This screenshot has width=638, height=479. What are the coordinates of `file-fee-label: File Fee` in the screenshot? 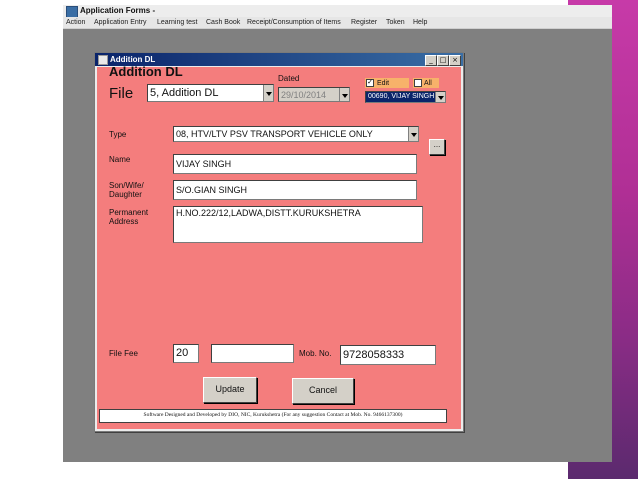 It's located at (123, 353).